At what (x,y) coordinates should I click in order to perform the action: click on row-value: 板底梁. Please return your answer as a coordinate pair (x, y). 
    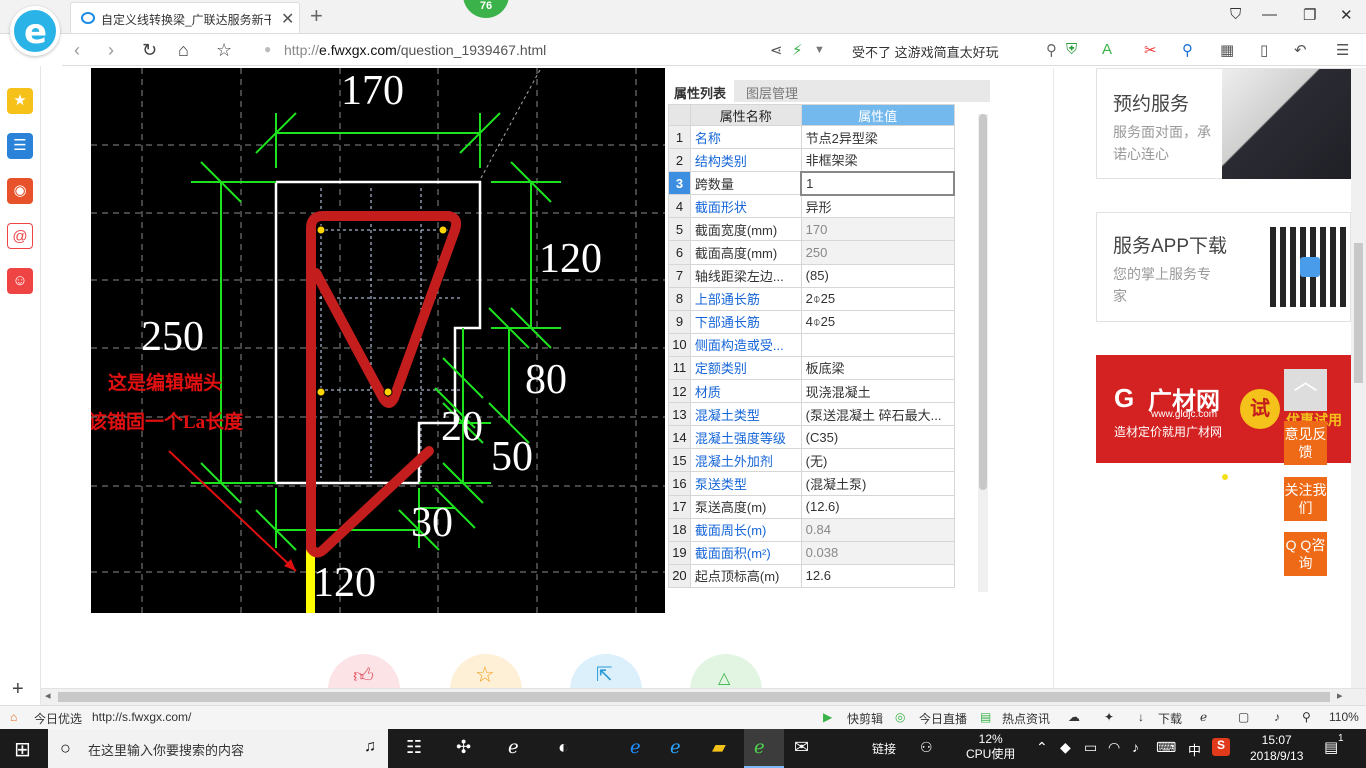
    Looking at the image, I should click on (877, 368).